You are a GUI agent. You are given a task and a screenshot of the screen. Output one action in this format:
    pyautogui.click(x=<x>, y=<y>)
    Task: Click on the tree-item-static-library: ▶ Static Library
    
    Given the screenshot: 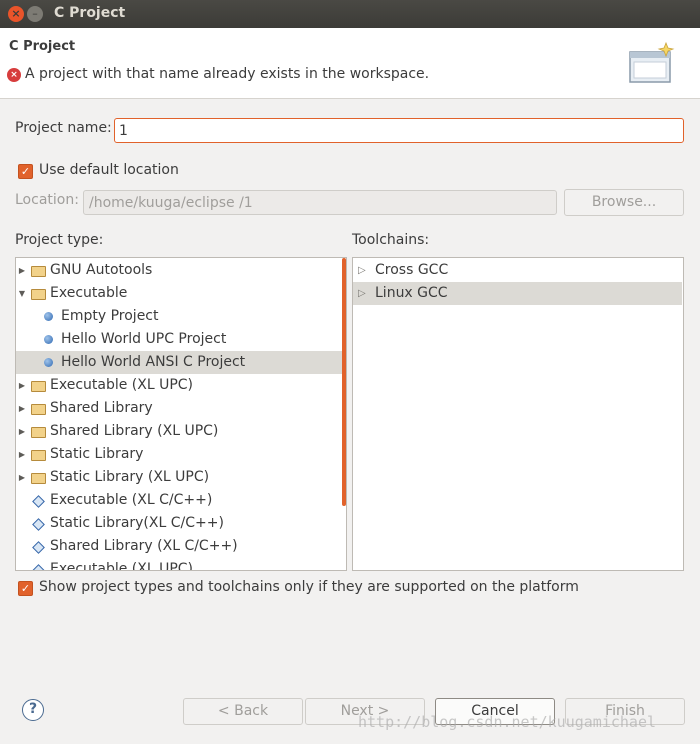 What is the action you would take?
    pyautogui.click(x=180, y=454)
    